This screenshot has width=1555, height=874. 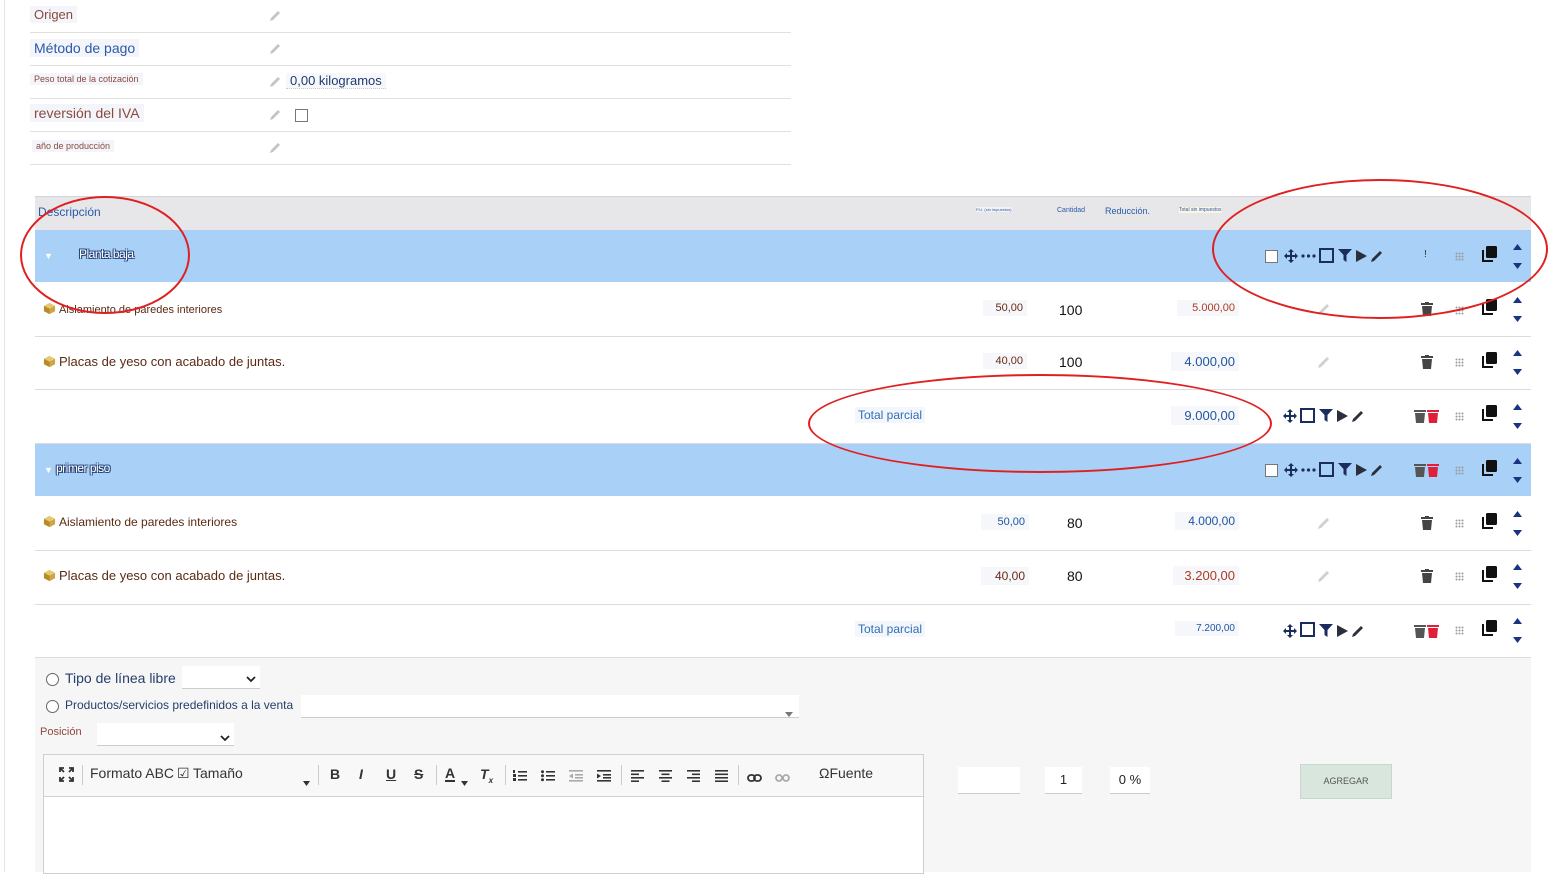 I want to click on free-line-type-select, so click(x=221, y=677).